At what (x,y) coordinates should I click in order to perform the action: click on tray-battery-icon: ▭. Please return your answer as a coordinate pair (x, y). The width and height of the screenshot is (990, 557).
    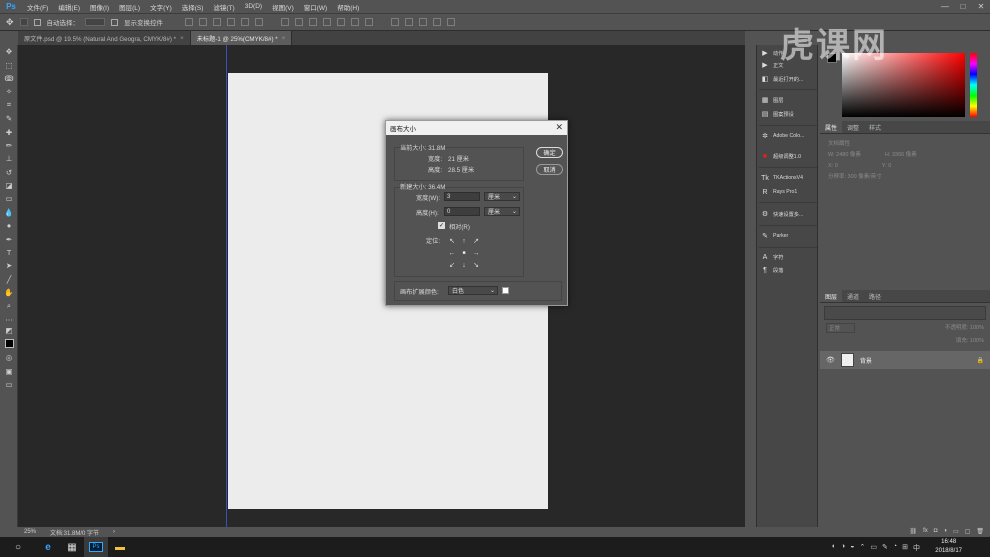
    Looking at the image, I should click on (873, 548).